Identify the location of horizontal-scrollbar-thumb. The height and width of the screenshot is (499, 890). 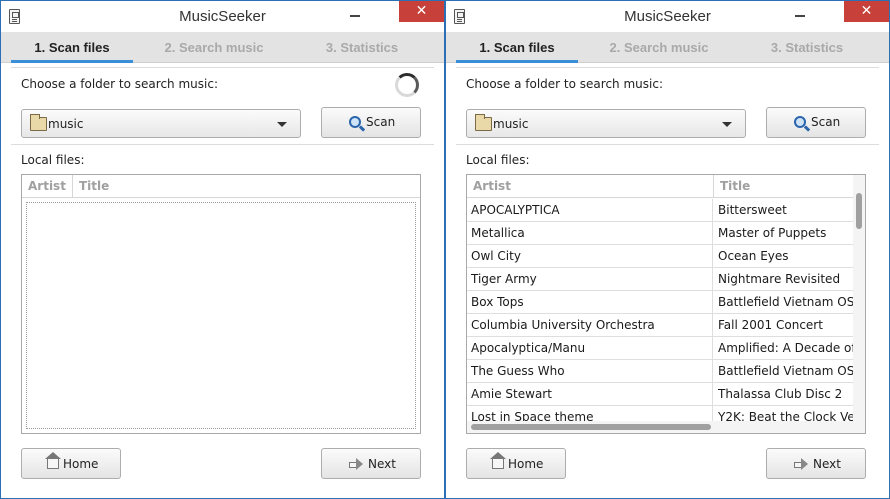
(591, 427).